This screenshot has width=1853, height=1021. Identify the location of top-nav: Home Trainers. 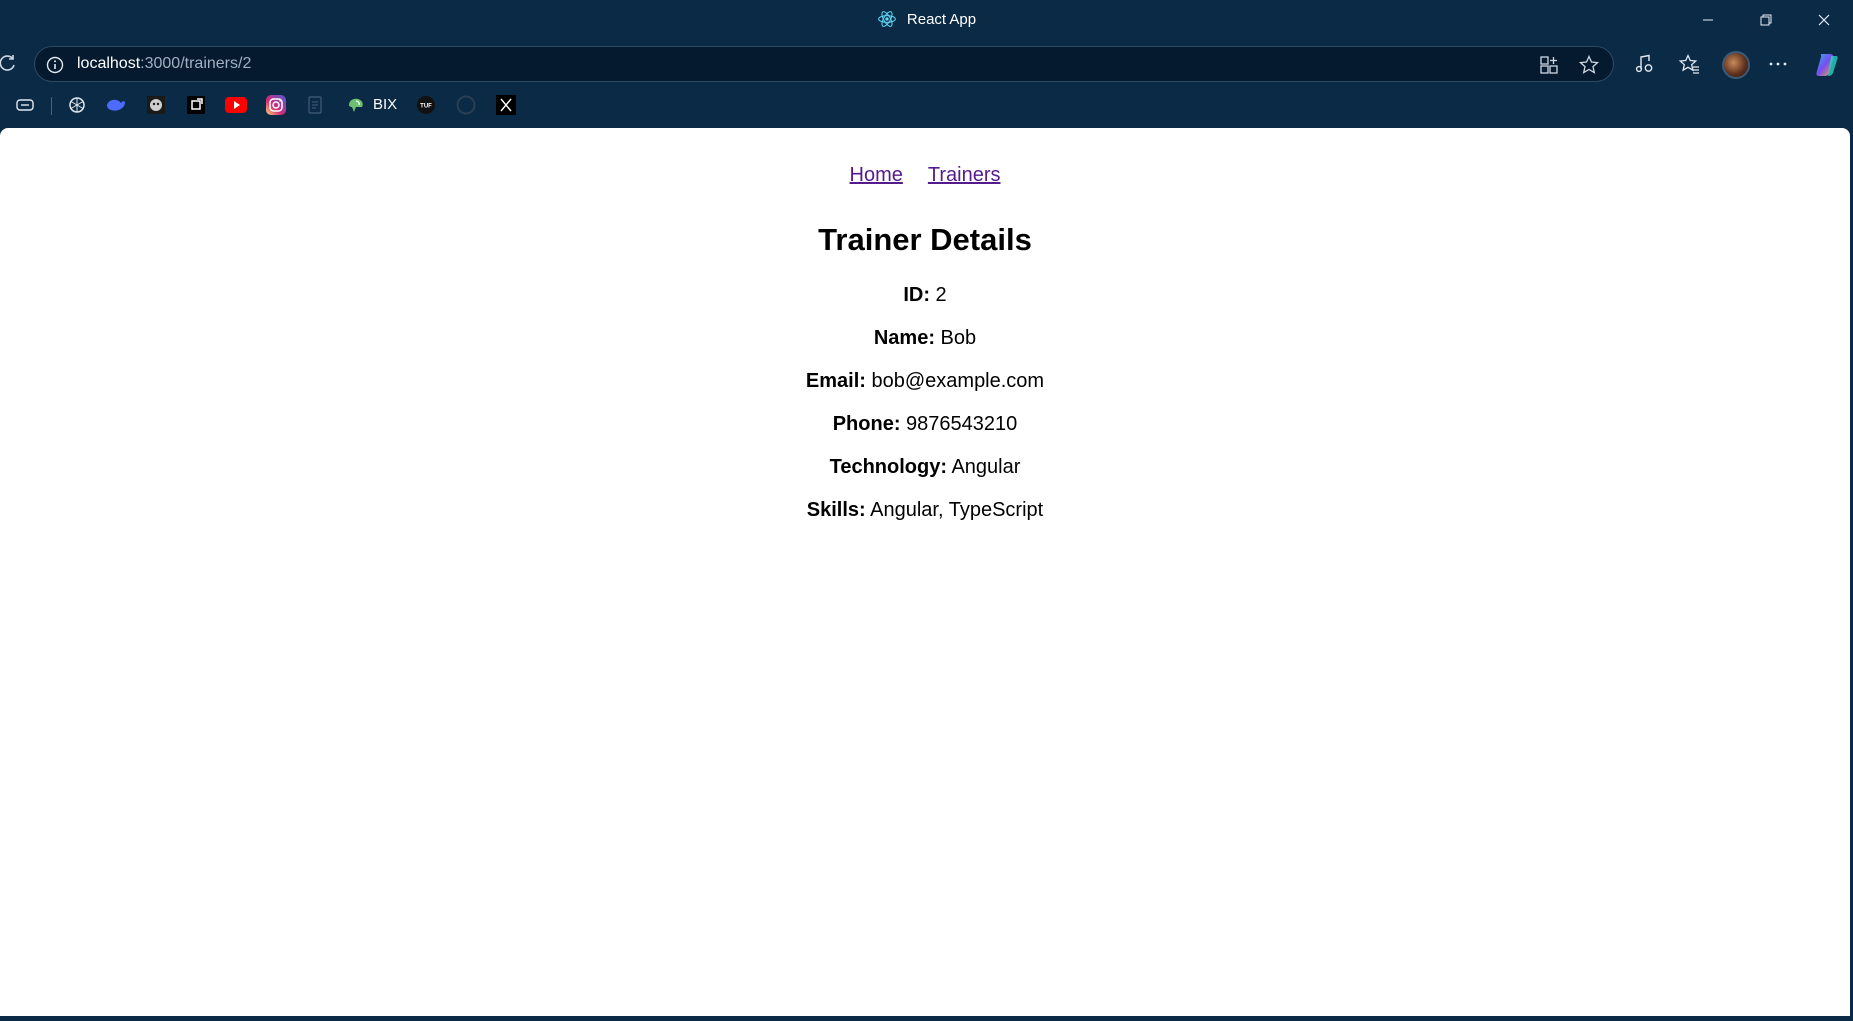
(925, 175).